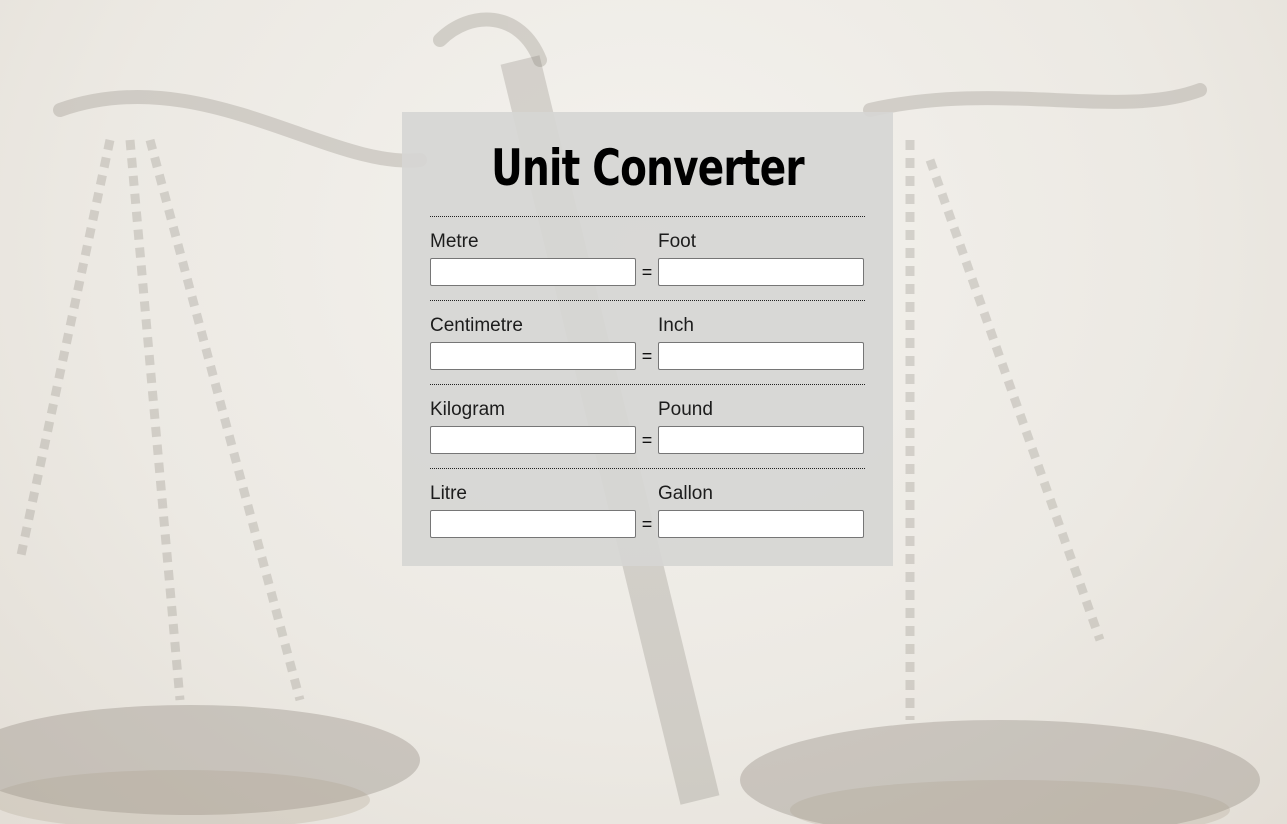 Image resolution: width=1287 pixels, height=824 pixels. Describe the element at coordinates (685, 493) in the screenshot. I see `gallon-label: Gallon` at that location.